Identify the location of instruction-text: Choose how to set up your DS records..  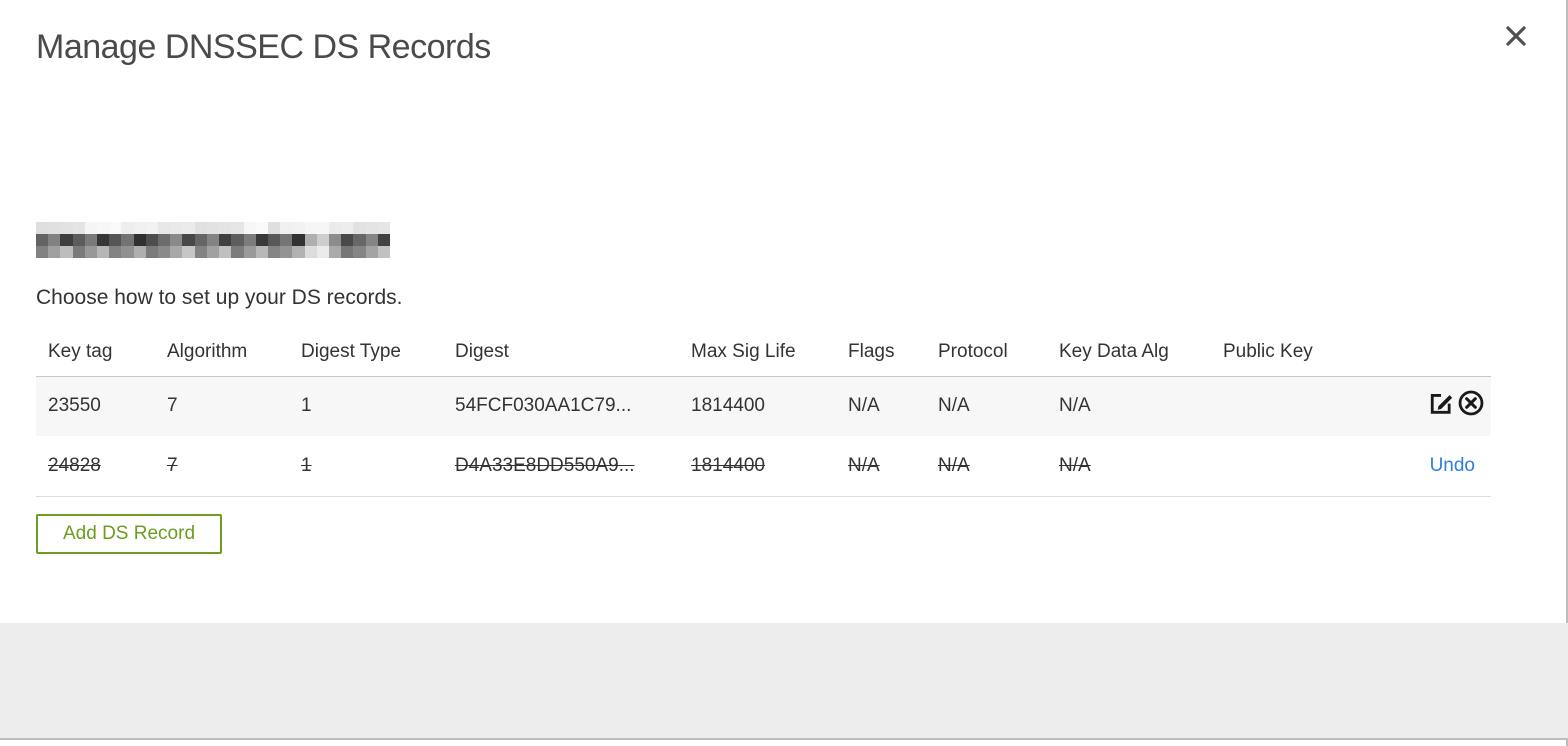
(219, 297).